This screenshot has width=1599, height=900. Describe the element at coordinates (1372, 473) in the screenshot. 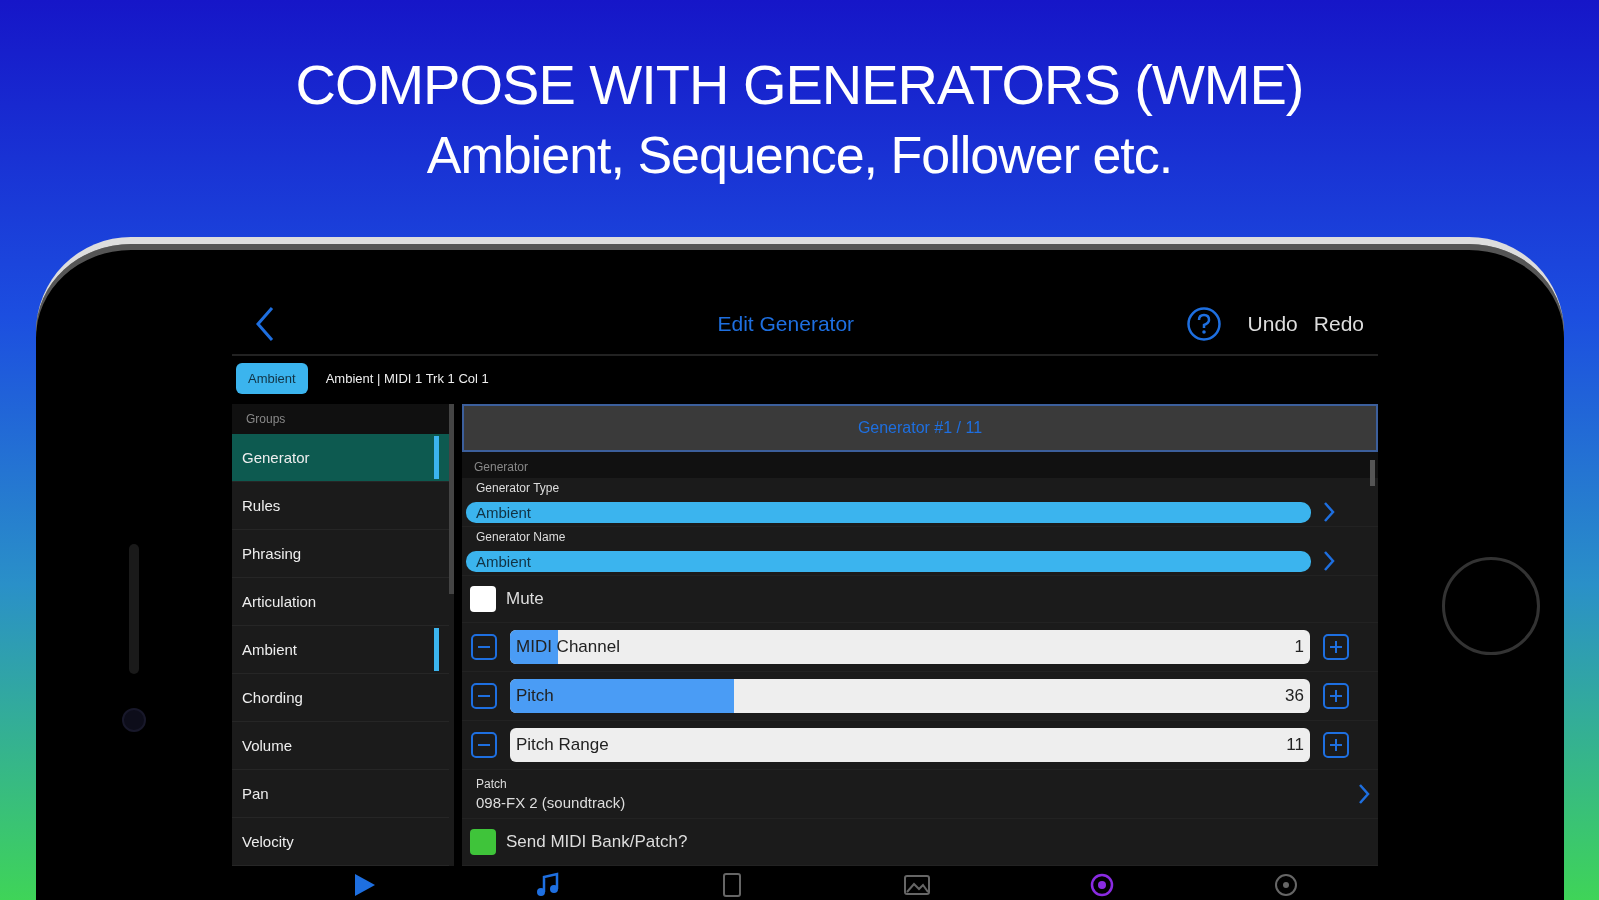

I see `scrollbar` at that location.